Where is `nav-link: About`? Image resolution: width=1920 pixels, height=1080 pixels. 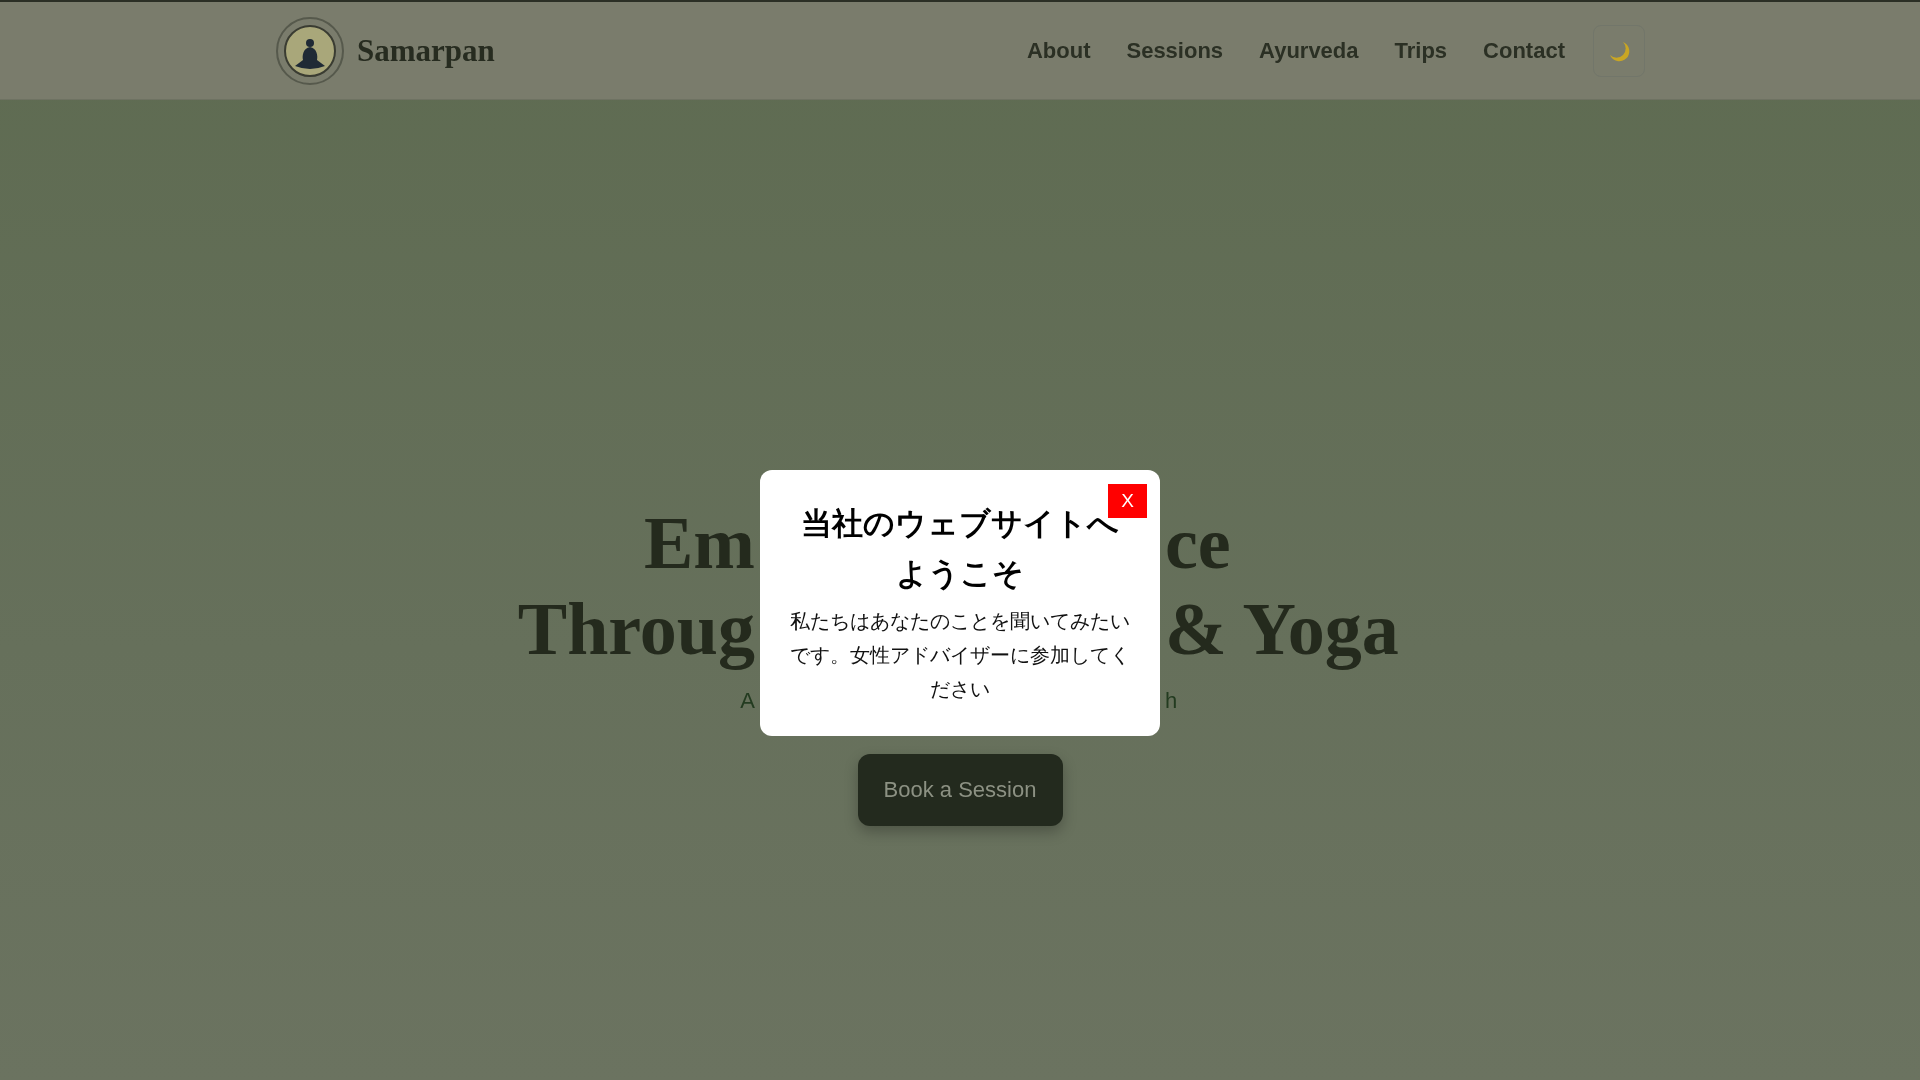
nav-link: About is located at coordinates (1058, 50).